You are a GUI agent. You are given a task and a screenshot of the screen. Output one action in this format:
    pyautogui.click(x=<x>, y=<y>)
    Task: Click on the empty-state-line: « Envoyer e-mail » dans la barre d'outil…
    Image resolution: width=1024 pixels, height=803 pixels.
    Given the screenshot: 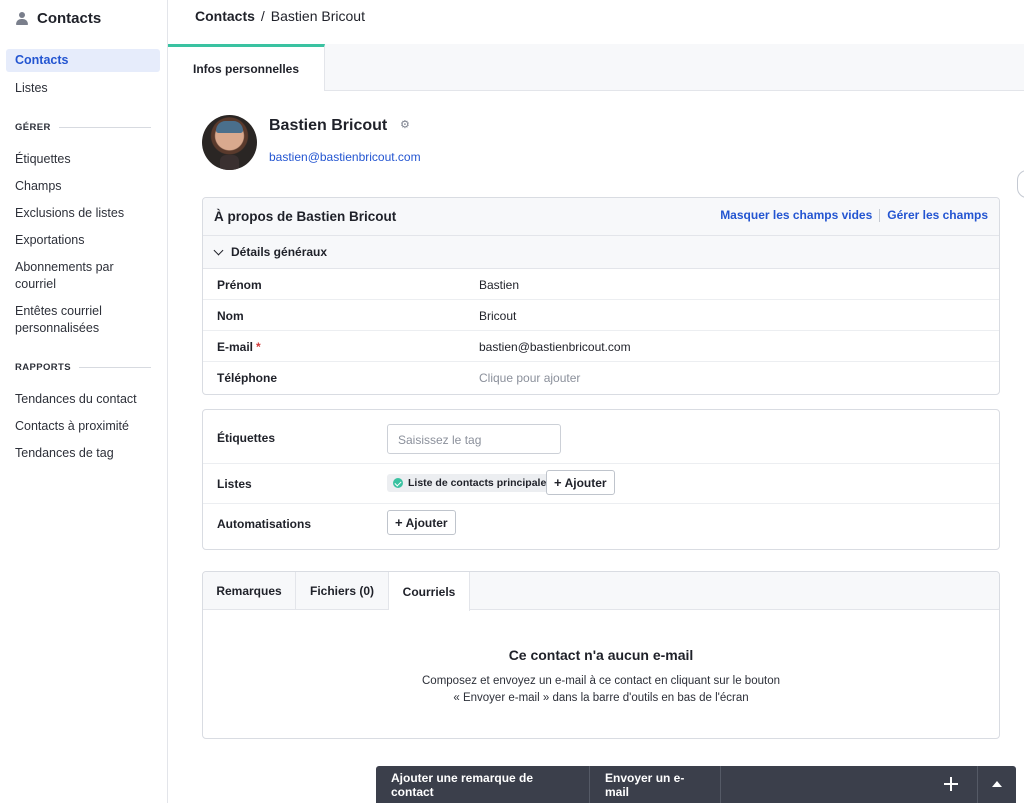 What is the action you would take?
    pyautogui.click(x=601, y=698)
    